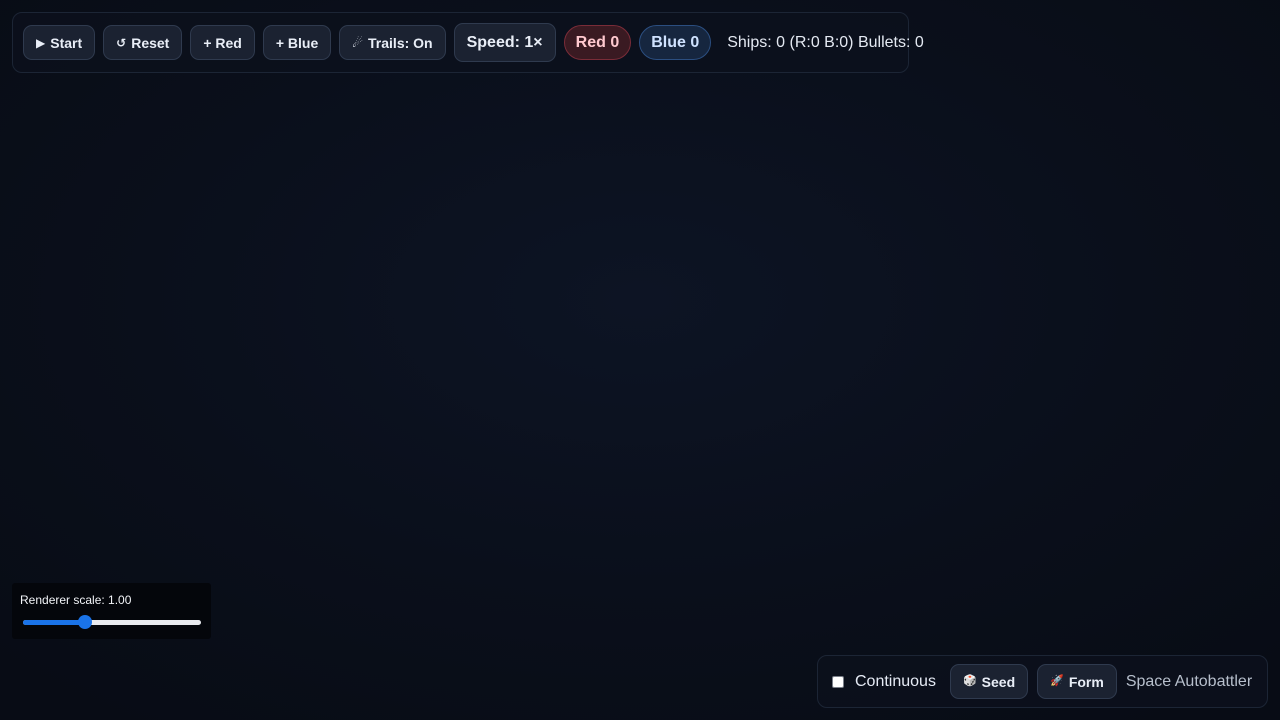 This screenshot has width=1280, height=720. I want to click on seed-label: Seed, so click(998, 681).